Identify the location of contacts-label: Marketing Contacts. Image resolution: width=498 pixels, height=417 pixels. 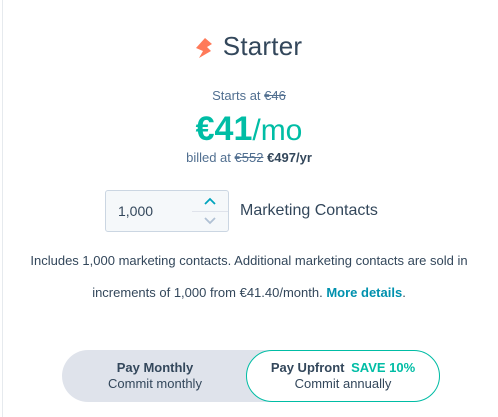
(309, 210).